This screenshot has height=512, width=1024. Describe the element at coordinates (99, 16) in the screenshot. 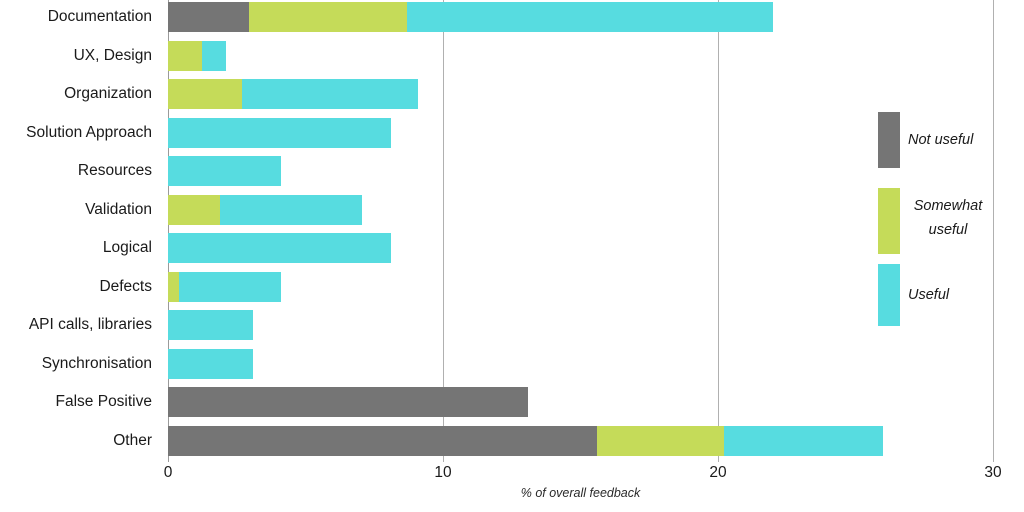

I see `y-axis-label: Documentation` at that location.